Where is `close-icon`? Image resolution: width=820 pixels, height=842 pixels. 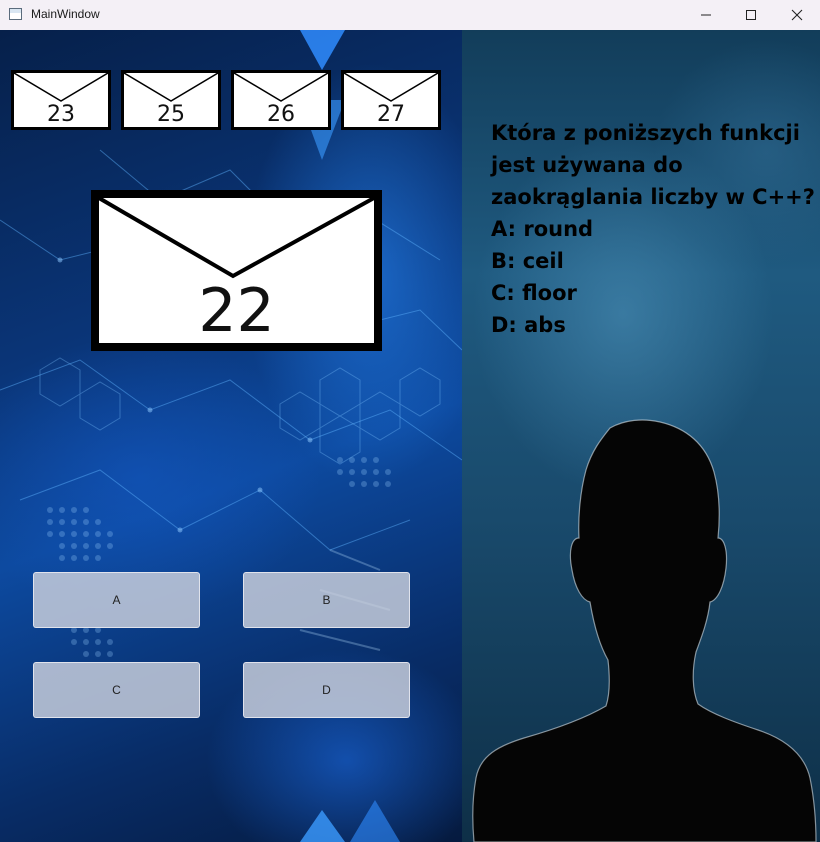
close-icon is located at coordinates (797, 15).